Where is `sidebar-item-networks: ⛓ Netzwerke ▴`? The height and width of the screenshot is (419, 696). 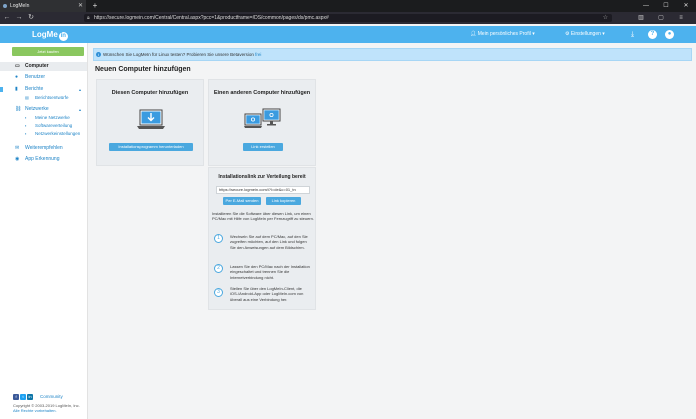 sidebar-item-networks: ⛓ Netzwerke ▴ is located at coordinates (43, 109).